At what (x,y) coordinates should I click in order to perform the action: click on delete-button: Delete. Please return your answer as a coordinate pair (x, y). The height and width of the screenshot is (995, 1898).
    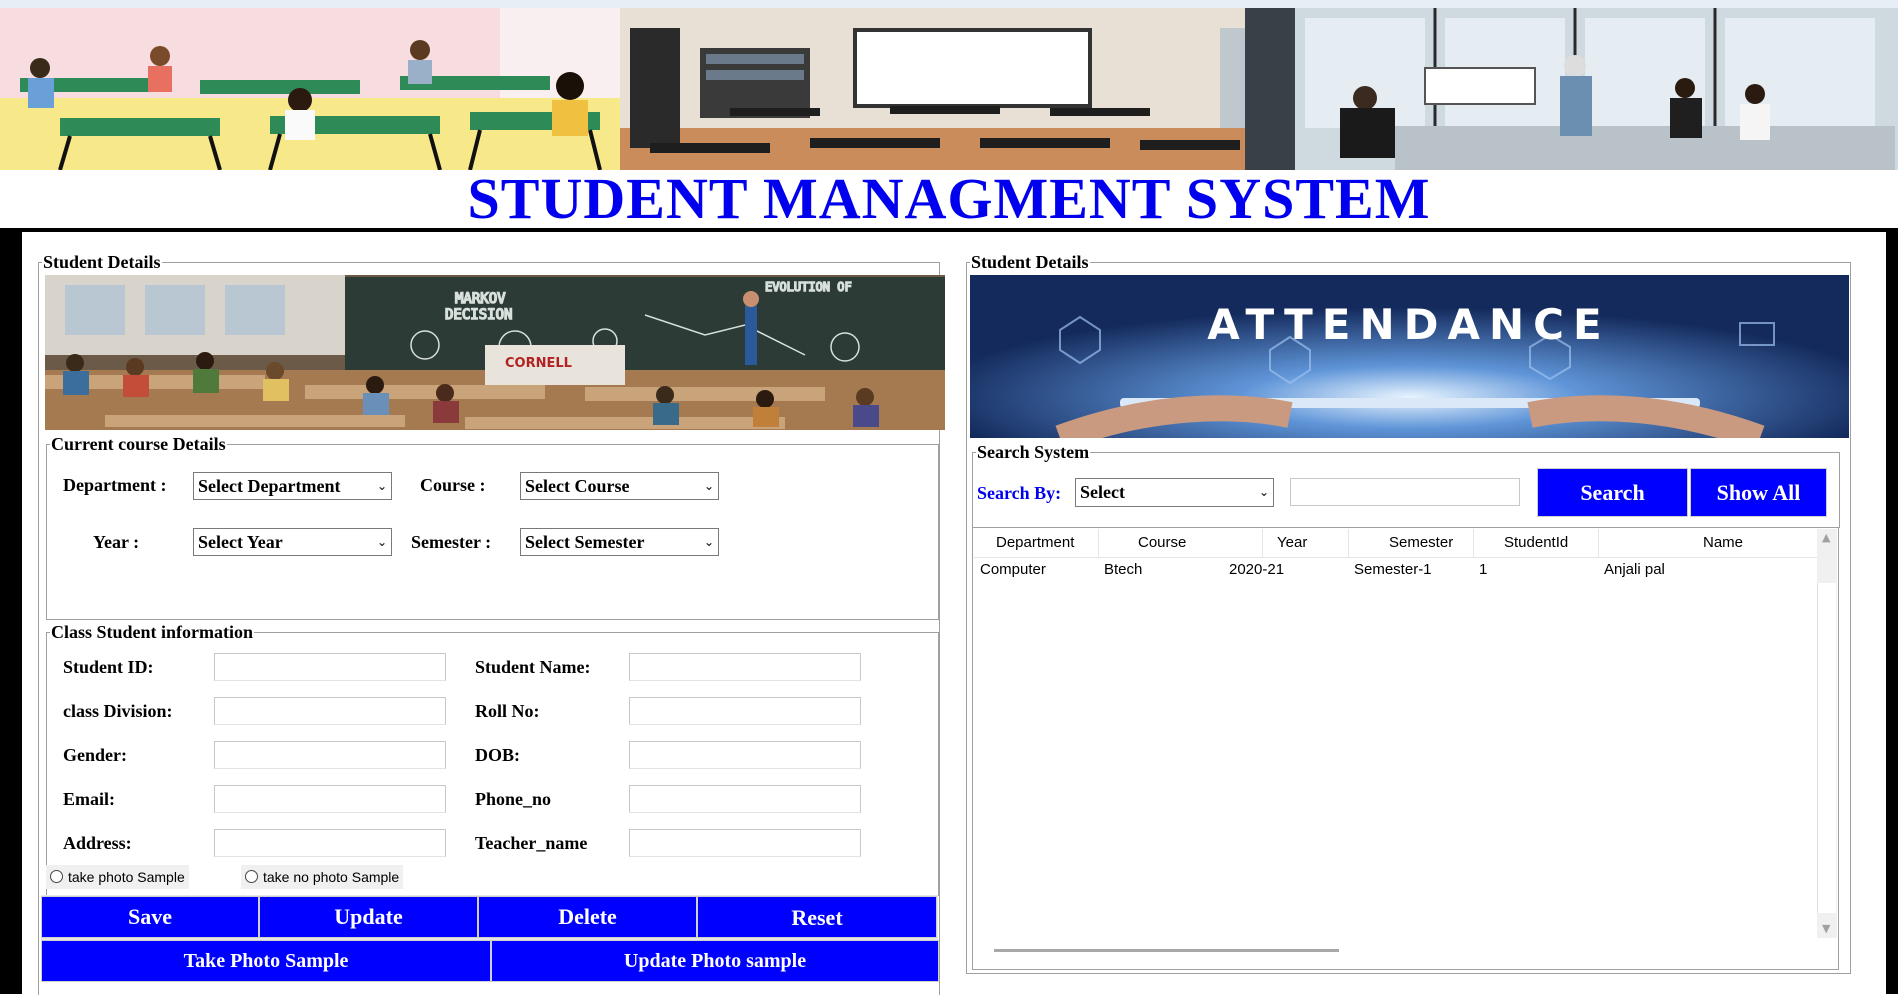
    Looking at the image, I should click on (587, 917).